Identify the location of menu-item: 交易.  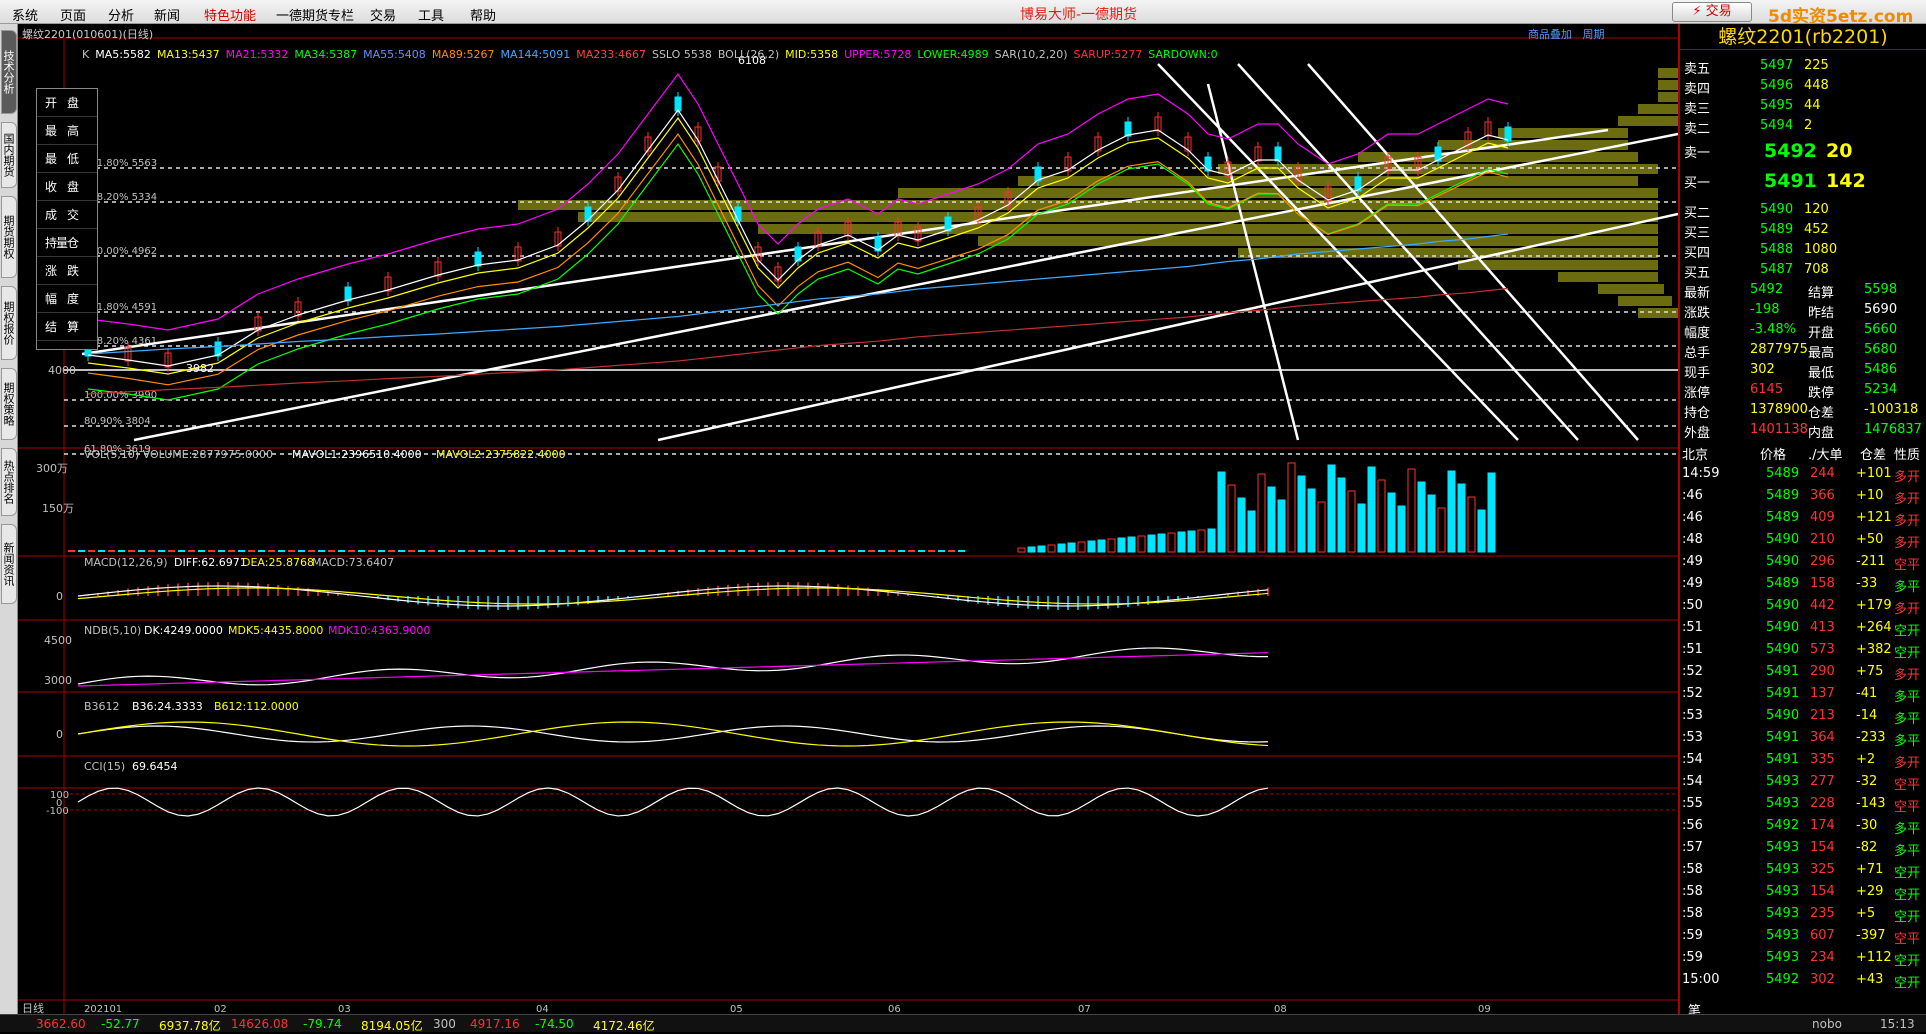
(383, 14).